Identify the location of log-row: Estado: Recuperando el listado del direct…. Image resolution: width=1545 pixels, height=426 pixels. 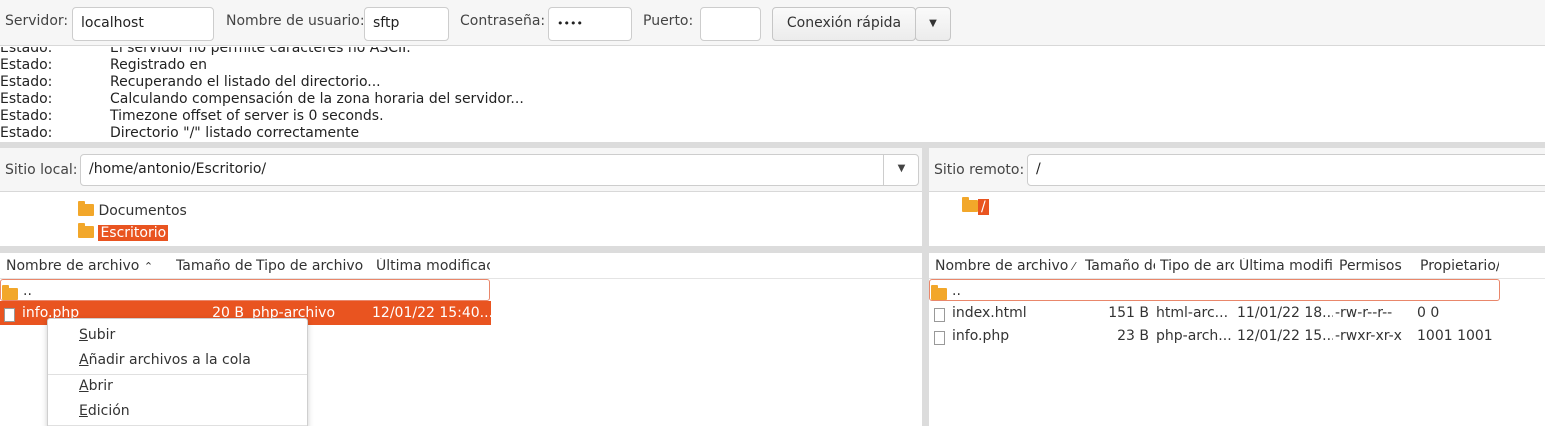
(772, 82).